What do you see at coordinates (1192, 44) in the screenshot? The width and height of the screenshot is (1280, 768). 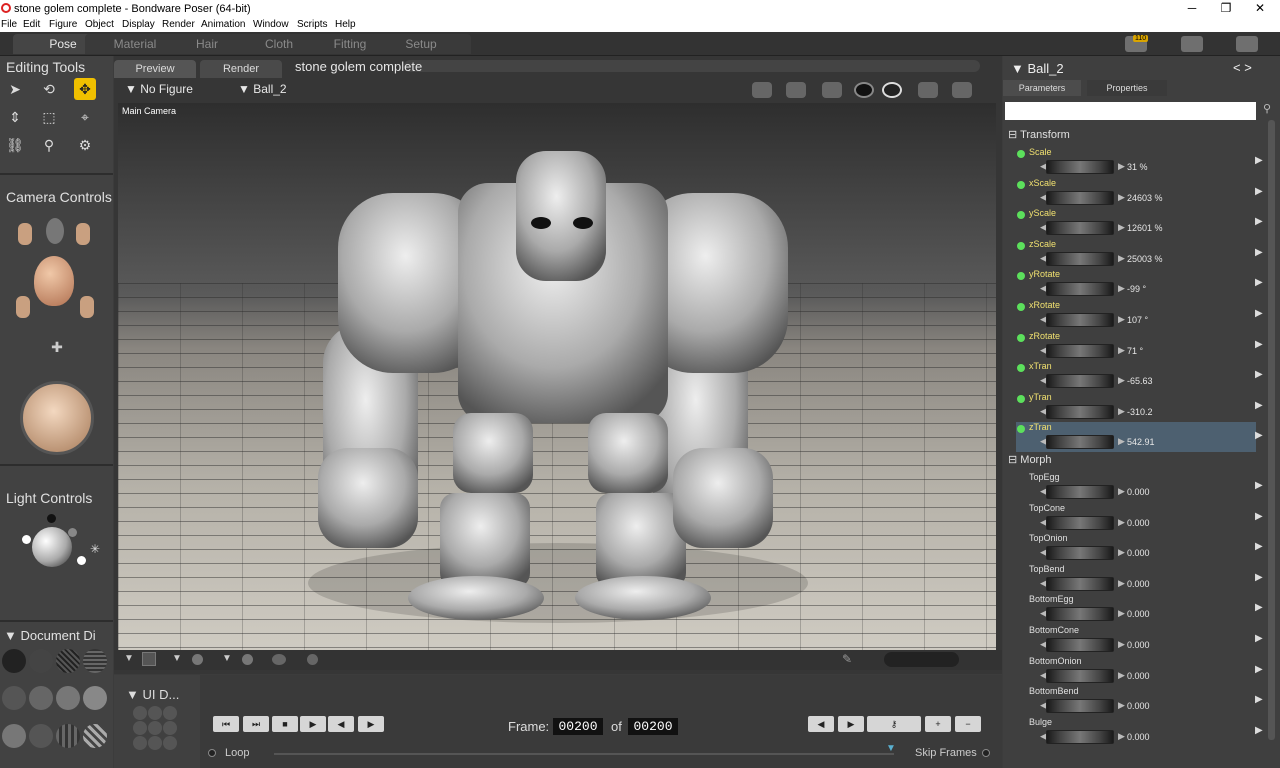 I see `chat-icon` at bounding box center [1192, 44].